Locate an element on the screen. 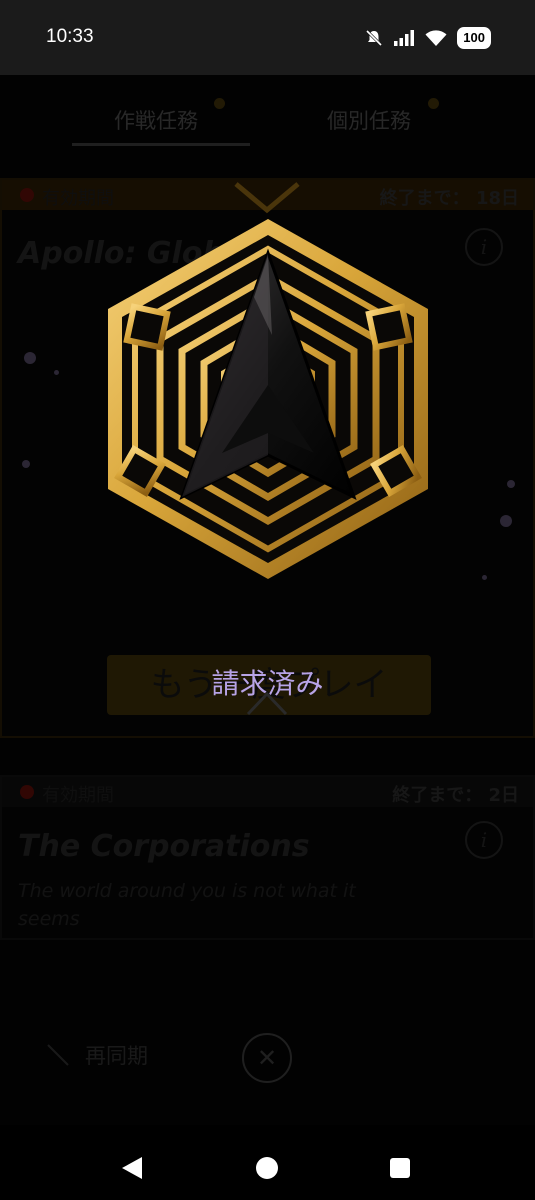 The width and height of the screenshot is (535, 1200). battery-indicator: 100 is located at coordinates (474, 38).